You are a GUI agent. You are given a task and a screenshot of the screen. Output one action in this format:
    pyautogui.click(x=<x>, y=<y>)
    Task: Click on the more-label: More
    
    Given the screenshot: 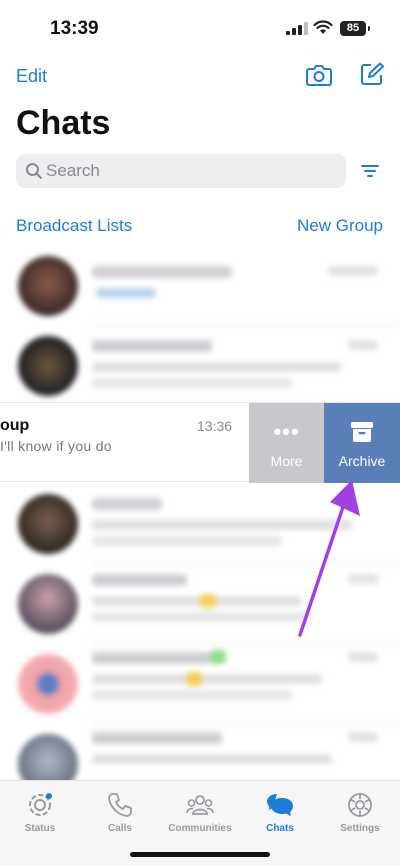 What is the action you would take?
    pyautogui.click(x=286, y=461)
    